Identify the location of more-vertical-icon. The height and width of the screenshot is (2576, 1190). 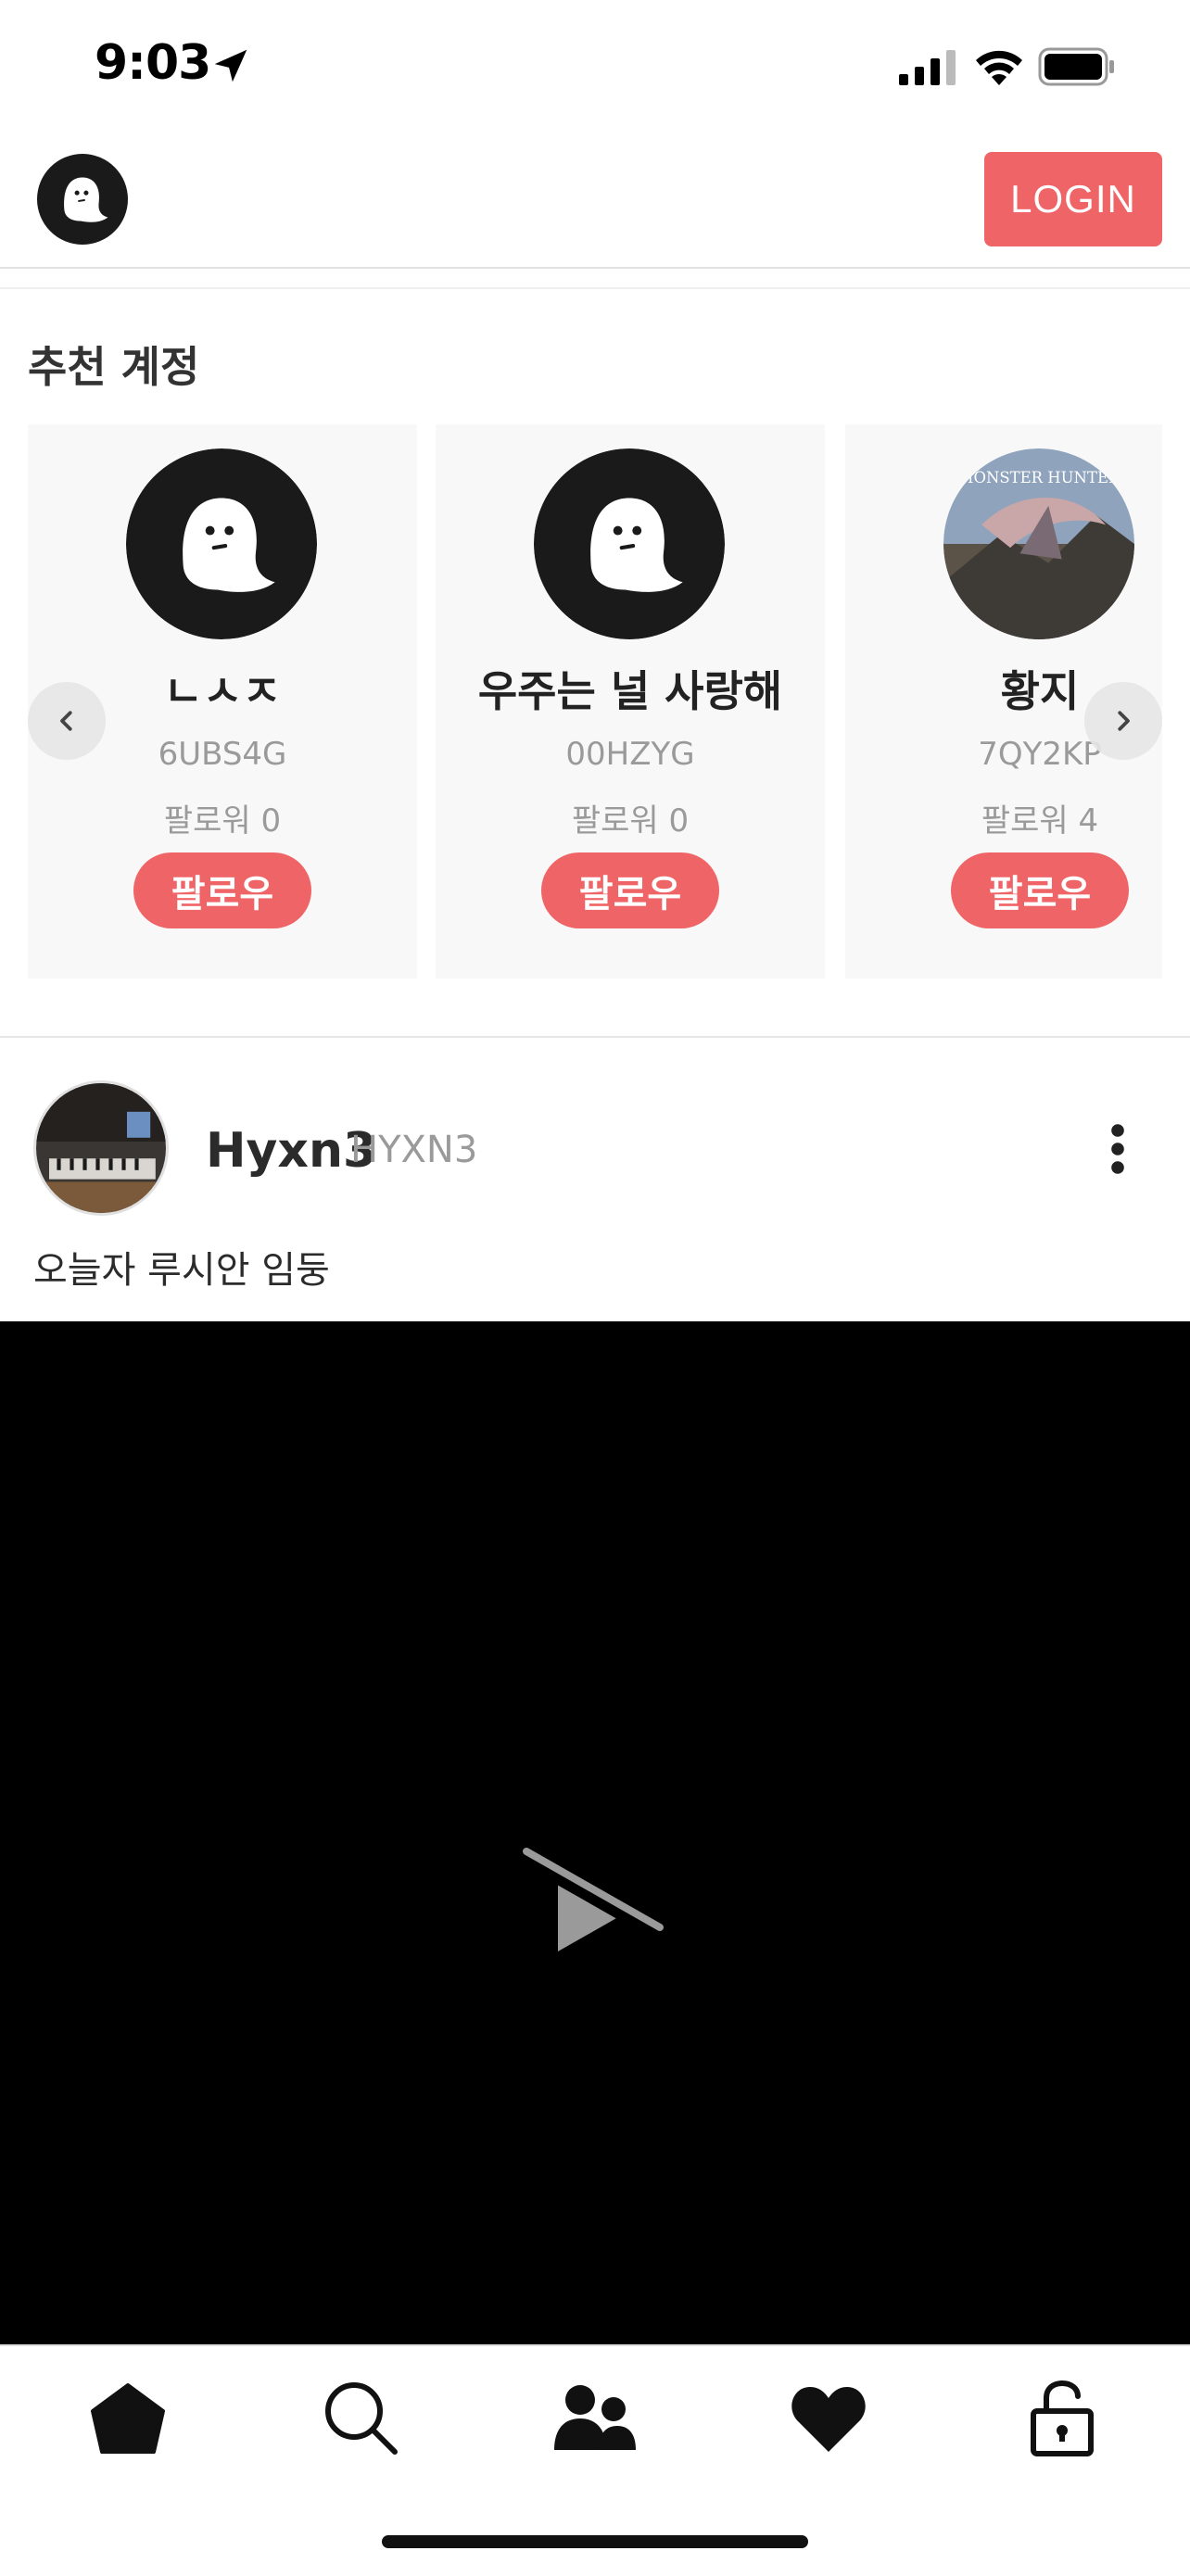
(1117, 1149).